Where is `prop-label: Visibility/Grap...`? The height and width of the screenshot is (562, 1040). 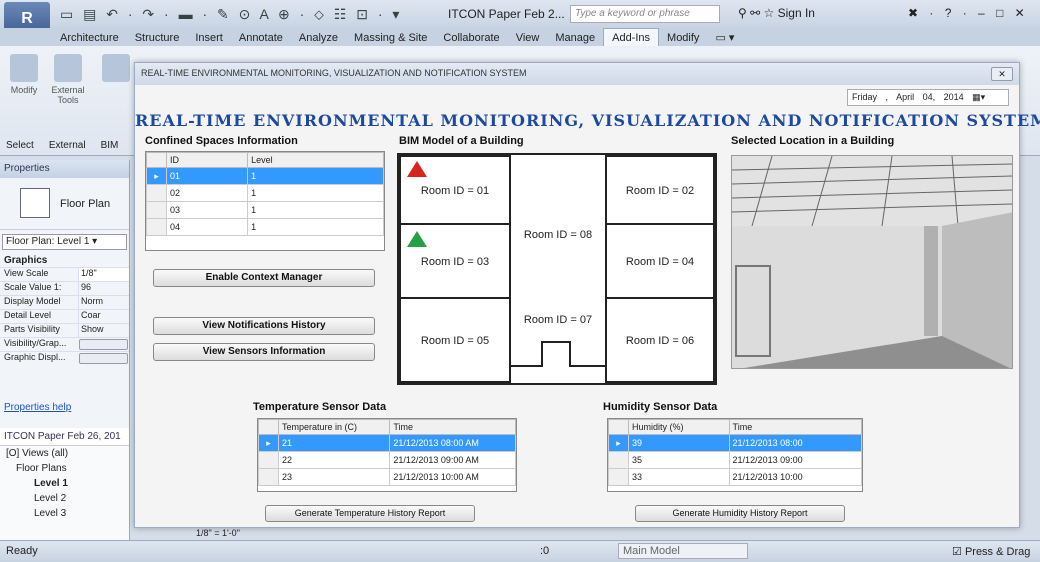 prop-label: Visibility/Grap... is located at coordinates (35, 343).